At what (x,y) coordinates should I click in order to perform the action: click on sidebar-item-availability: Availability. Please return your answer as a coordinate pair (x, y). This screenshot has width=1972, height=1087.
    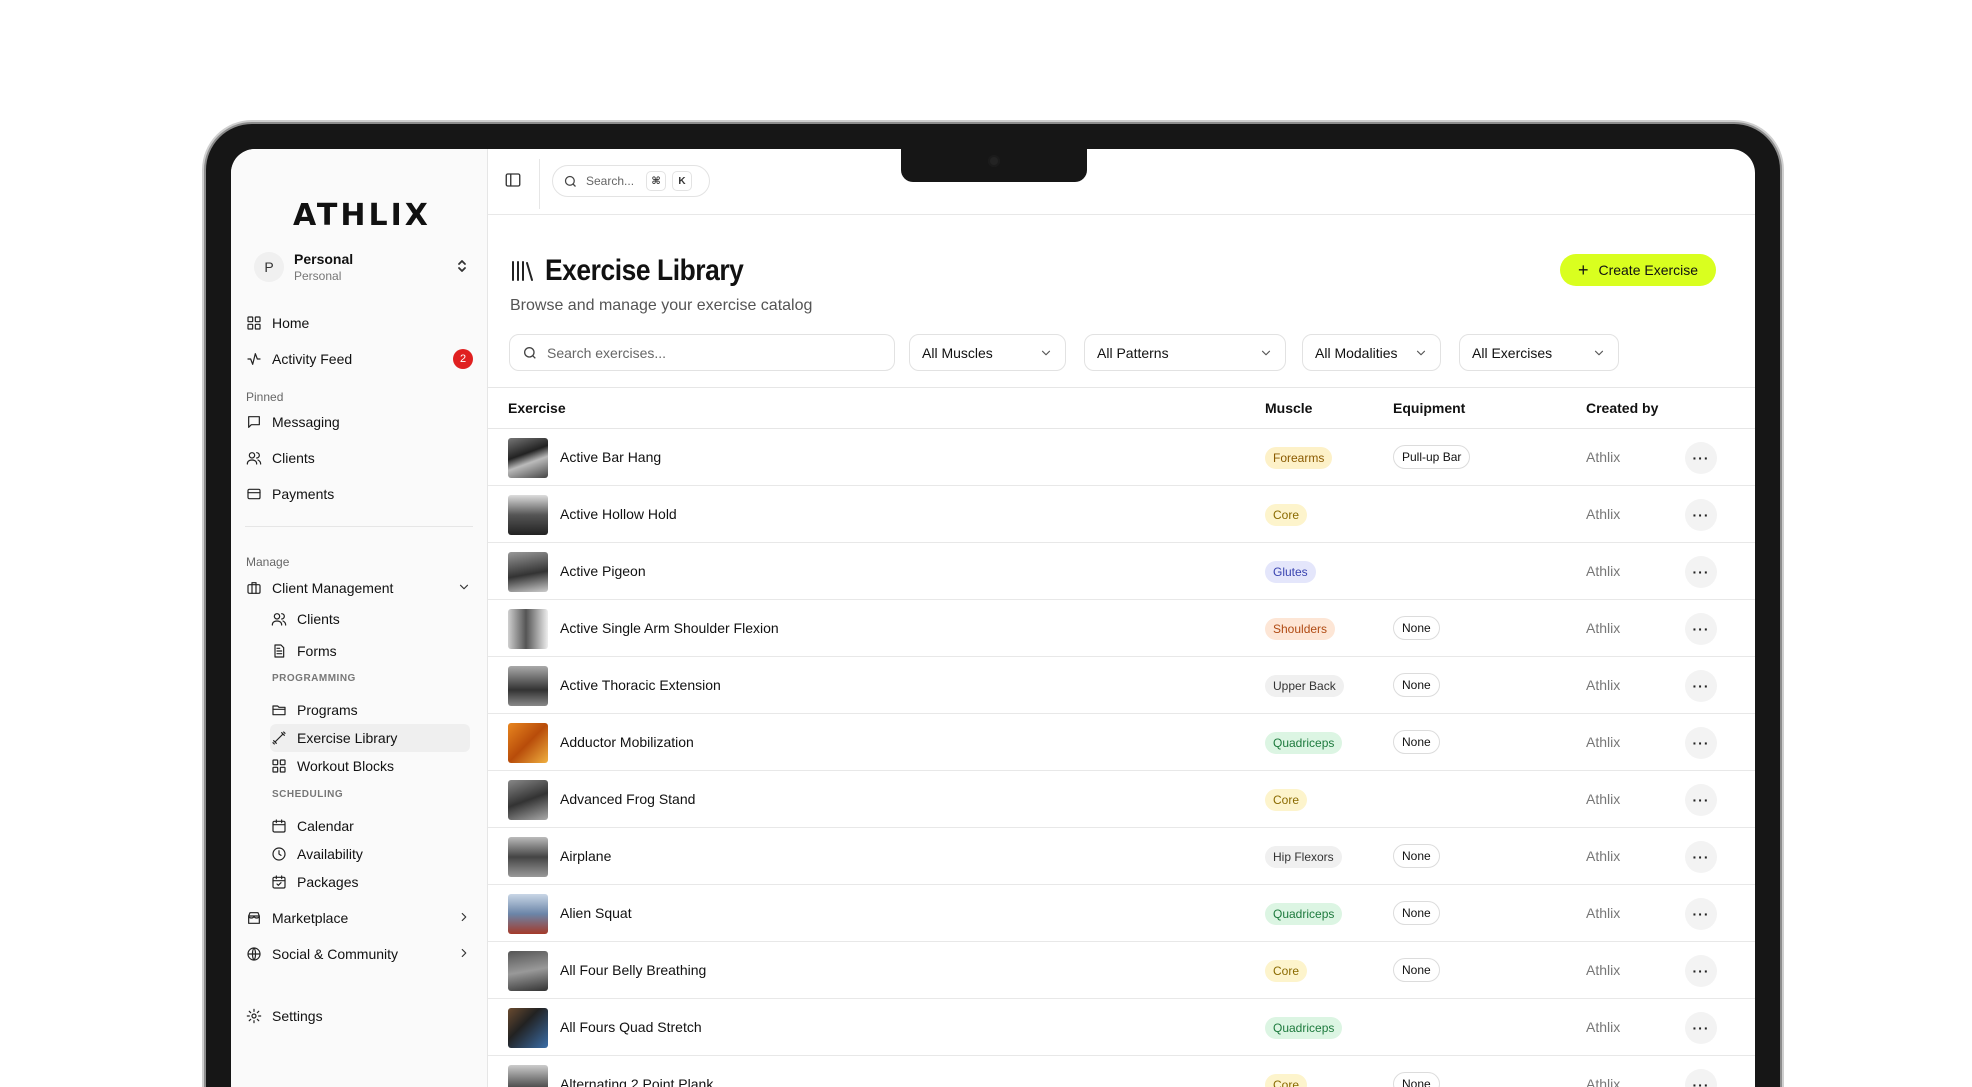
    Looking at the image, I should click on (370, 854).